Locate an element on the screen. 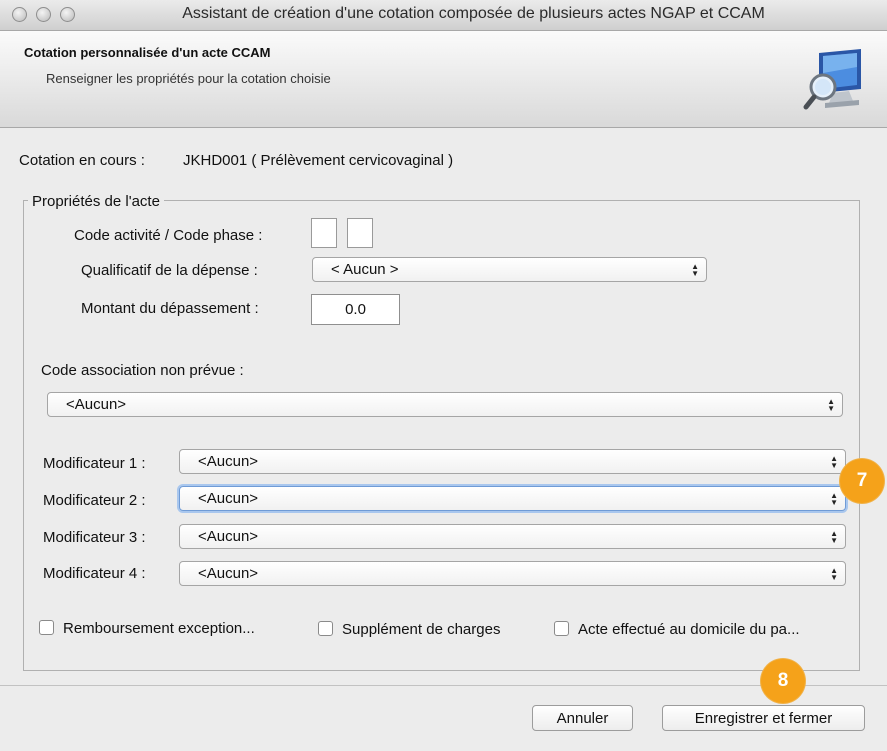 This screenshot has height=751, width=887. supplement-checkbox is located at coordinates (325, 628).